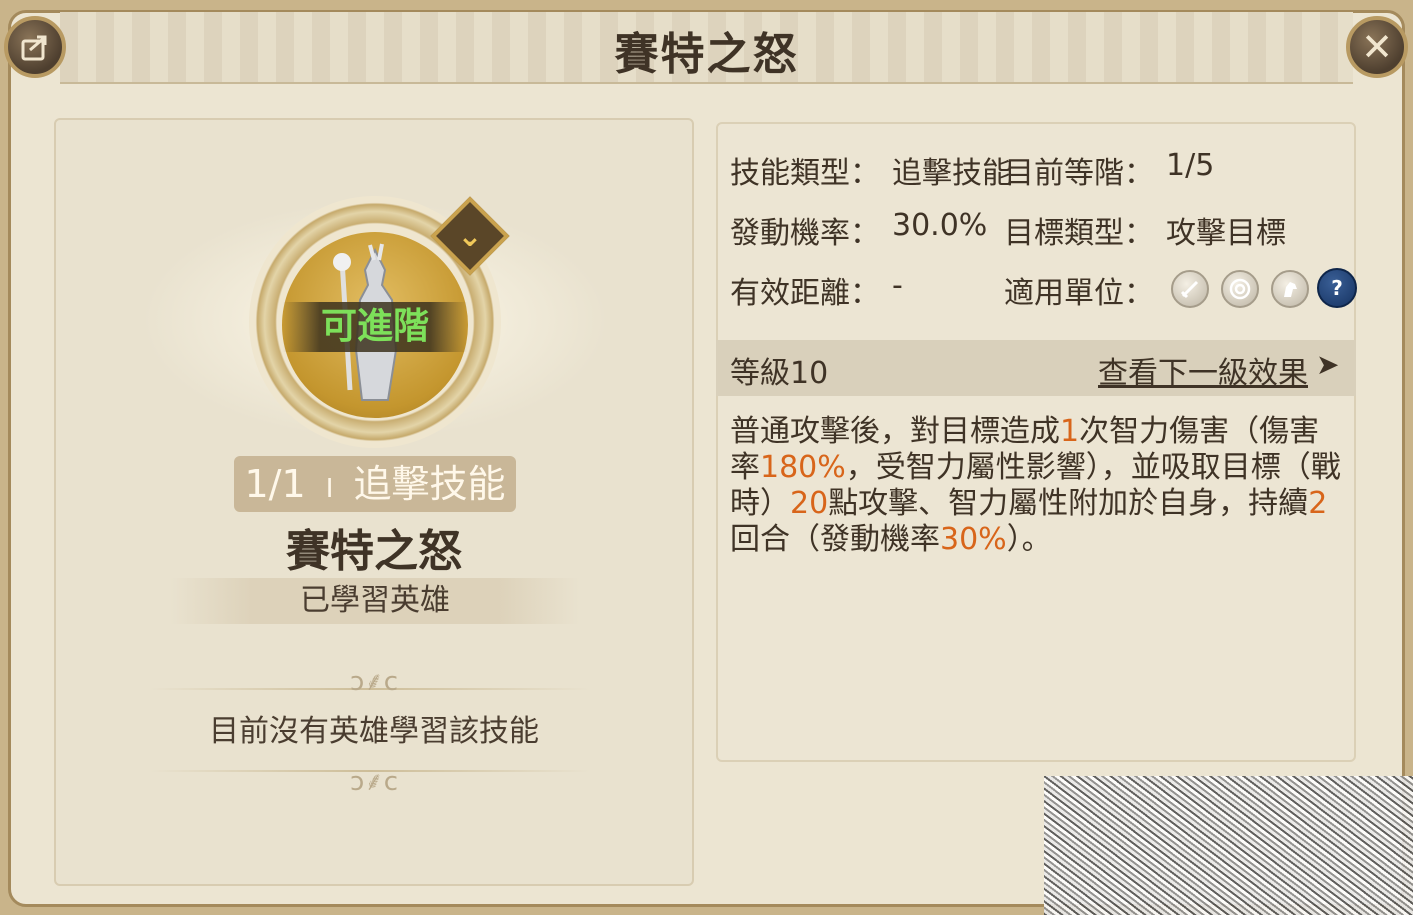  What do you see at coordinates (779, 373) in the screenshot?
I see `level-label: 等級10` at bounding box center [779, 373].